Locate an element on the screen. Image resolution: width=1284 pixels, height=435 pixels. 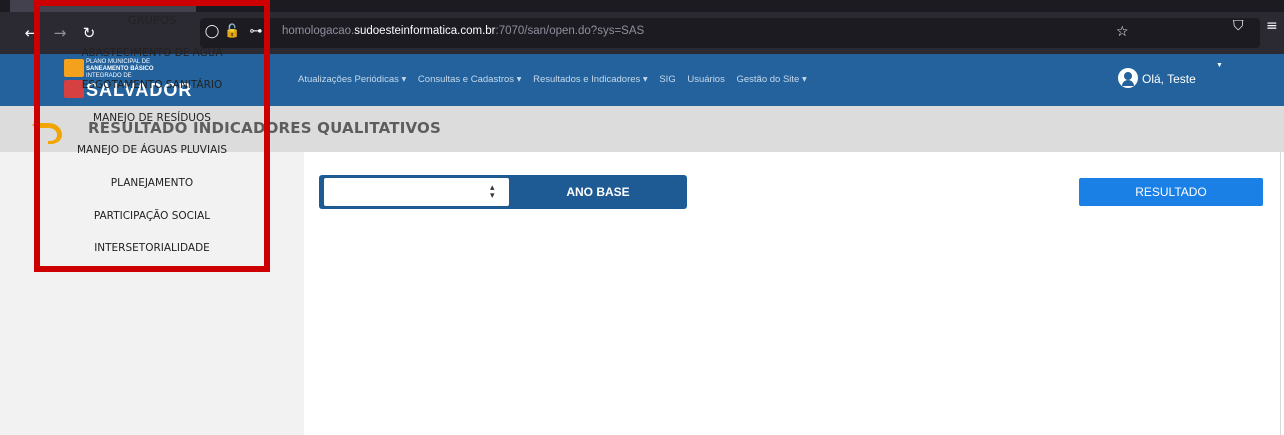
page-scrollbar is located at coordinates (1280, 293).